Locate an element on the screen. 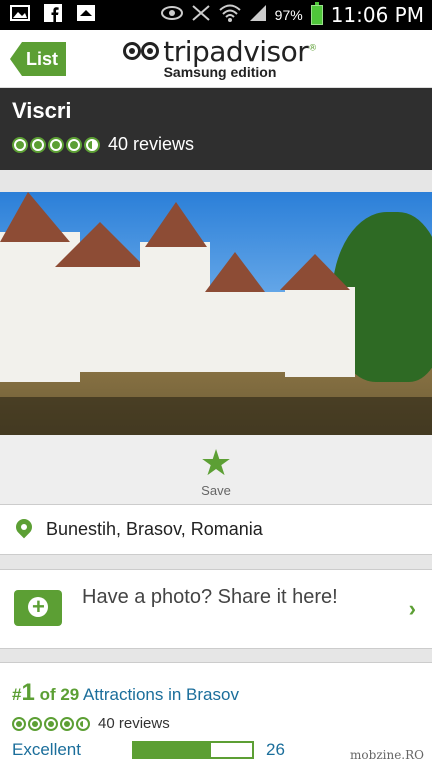  status-bar: 97% 11:06 PM is located at coordinates (216, 15).